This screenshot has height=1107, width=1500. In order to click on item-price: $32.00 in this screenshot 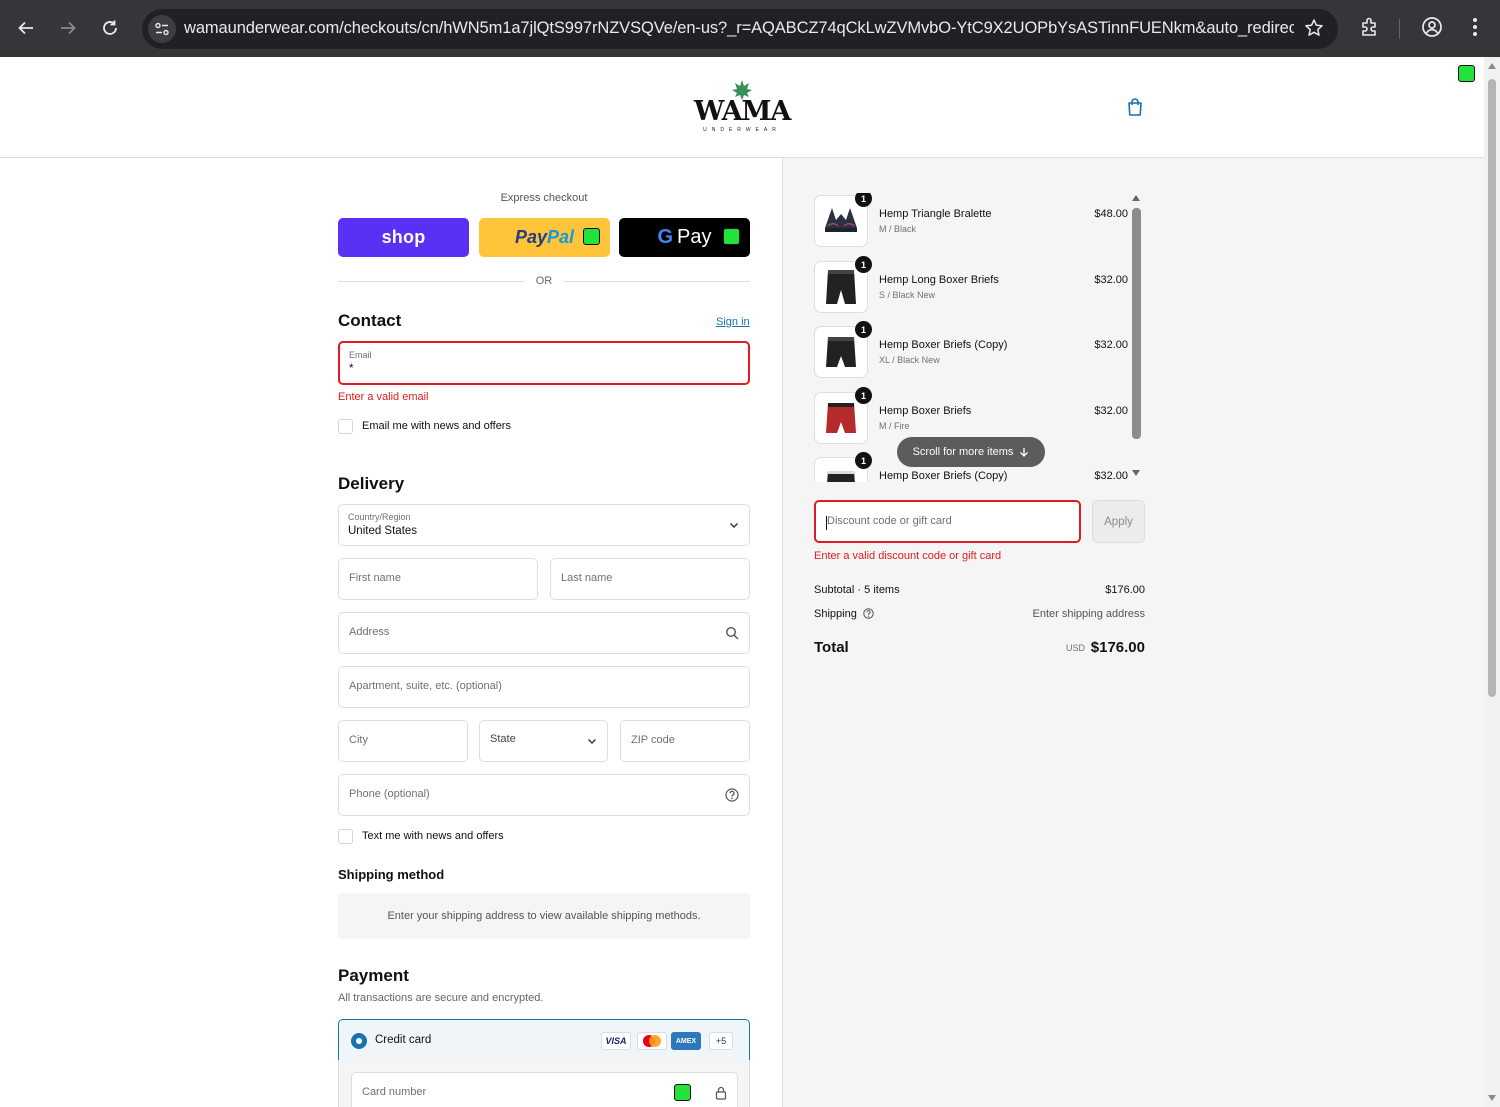, I will do `click(1111, 411)`.